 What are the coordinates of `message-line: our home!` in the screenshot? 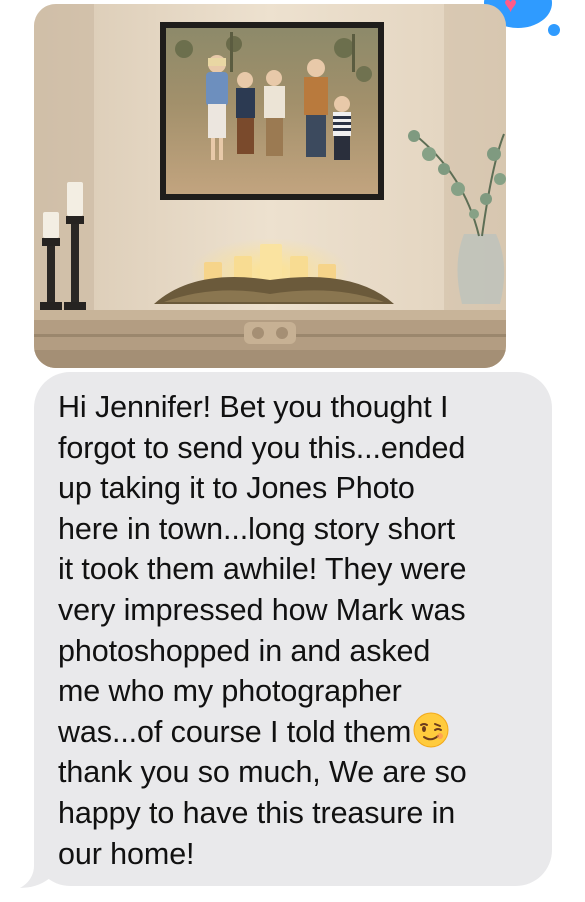 It's located at (126, 853).